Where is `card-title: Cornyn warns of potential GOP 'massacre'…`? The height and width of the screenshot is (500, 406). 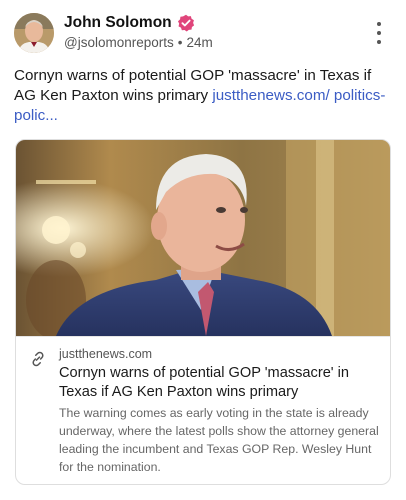
card-title: Cornyn warns of potential GOP 'massacre'… is located at coordinates (219, 383).